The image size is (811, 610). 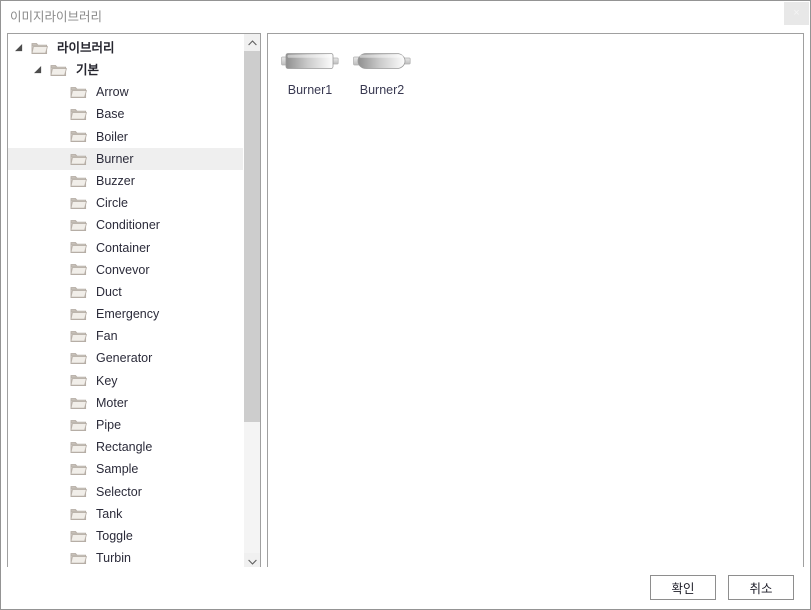 What do you see at coordinates (113, 558) in the screenshot?
I see `tree-item-label: Turbin` at bounding box center [113, 558].